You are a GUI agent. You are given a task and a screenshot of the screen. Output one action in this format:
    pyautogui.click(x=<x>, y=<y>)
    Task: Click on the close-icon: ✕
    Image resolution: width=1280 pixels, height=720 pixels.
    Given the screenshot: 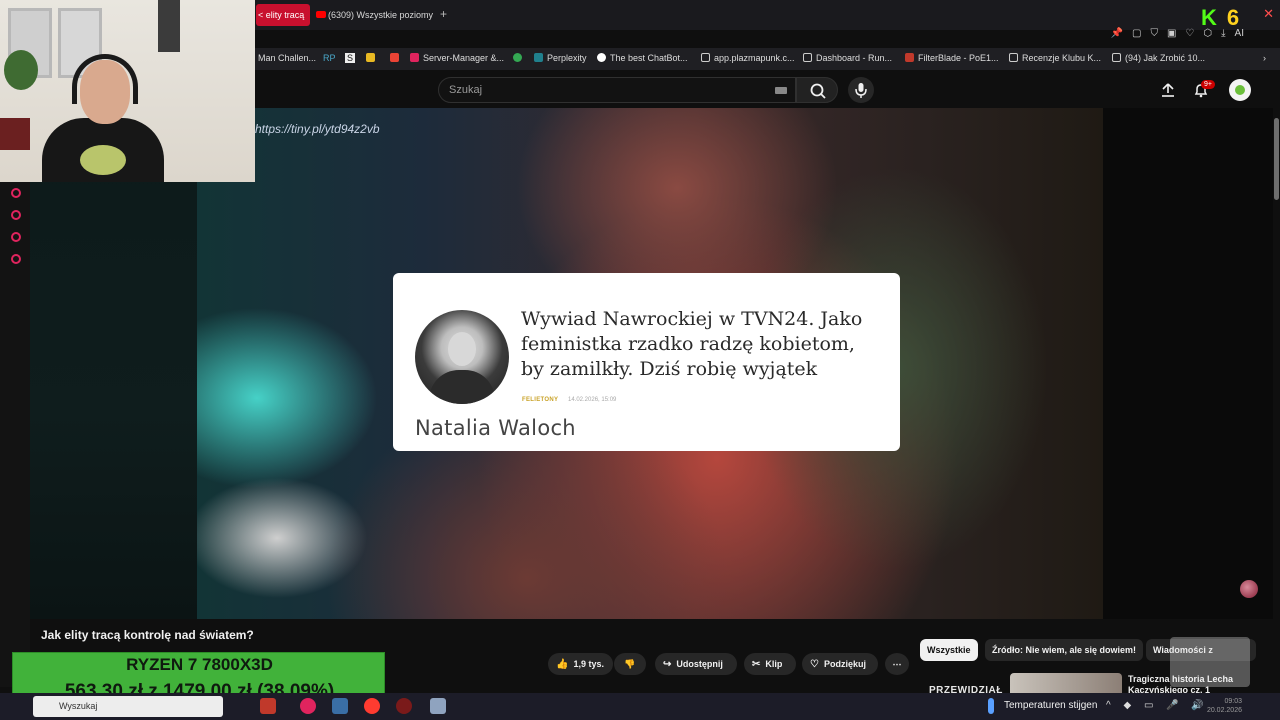 What is the action you would take?
    pyautogui.click(x=1268, y=14)
    